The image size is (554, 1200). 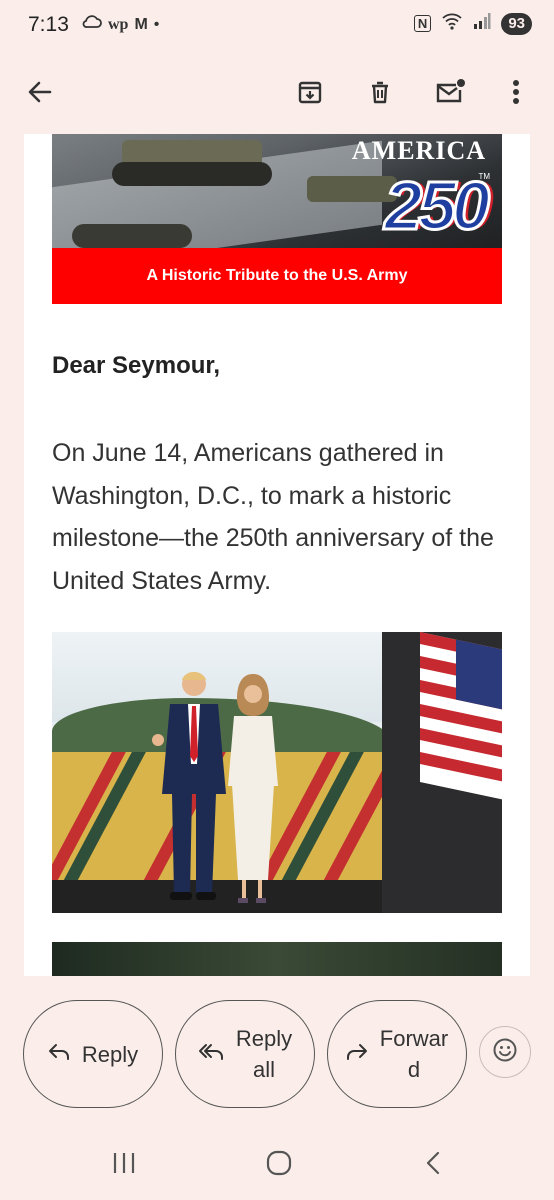 What do you see at coordinates (422, 23) in the screenshot?
I see `nfc-icon: N` at bounding box center [422, 23].